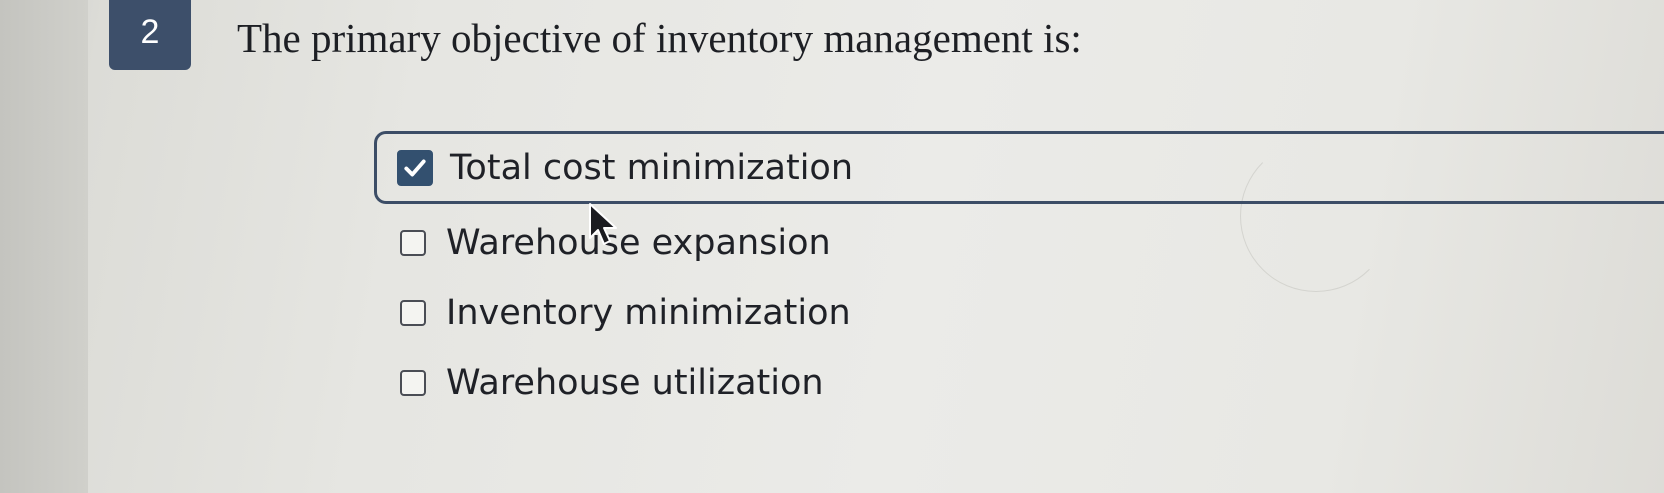  Describe the element at coordinates (150, 31) in the screenshot. I see `question-number: 2` at that location.